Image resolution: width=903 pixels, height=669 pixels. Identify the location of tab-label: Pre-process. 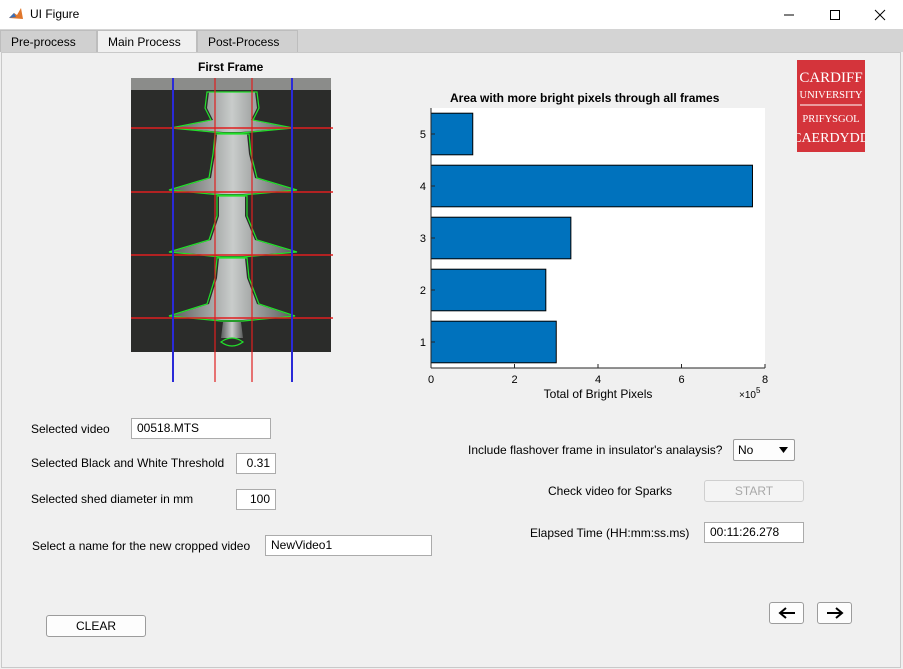
(43, 41).